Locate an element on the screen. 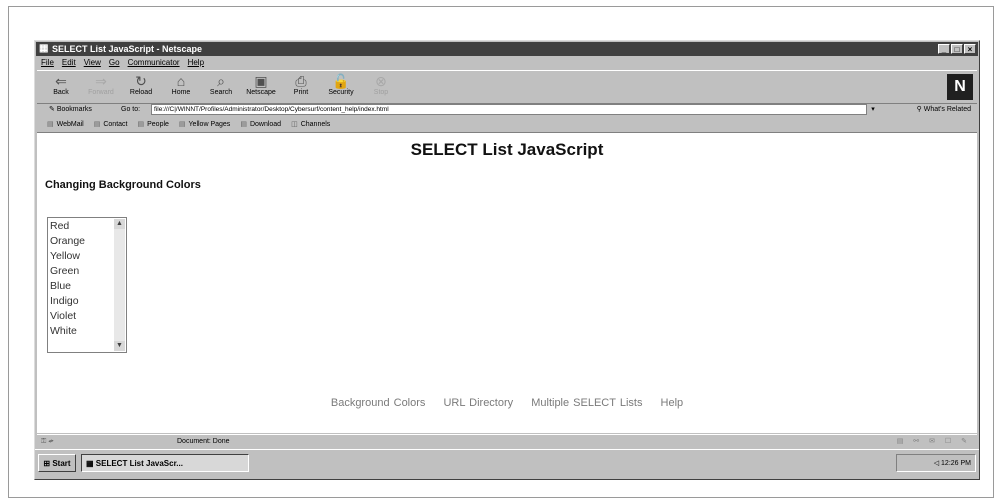 This screenshot has width=1002, height=504. menu-go: Go is located at coordinates (114, 63).